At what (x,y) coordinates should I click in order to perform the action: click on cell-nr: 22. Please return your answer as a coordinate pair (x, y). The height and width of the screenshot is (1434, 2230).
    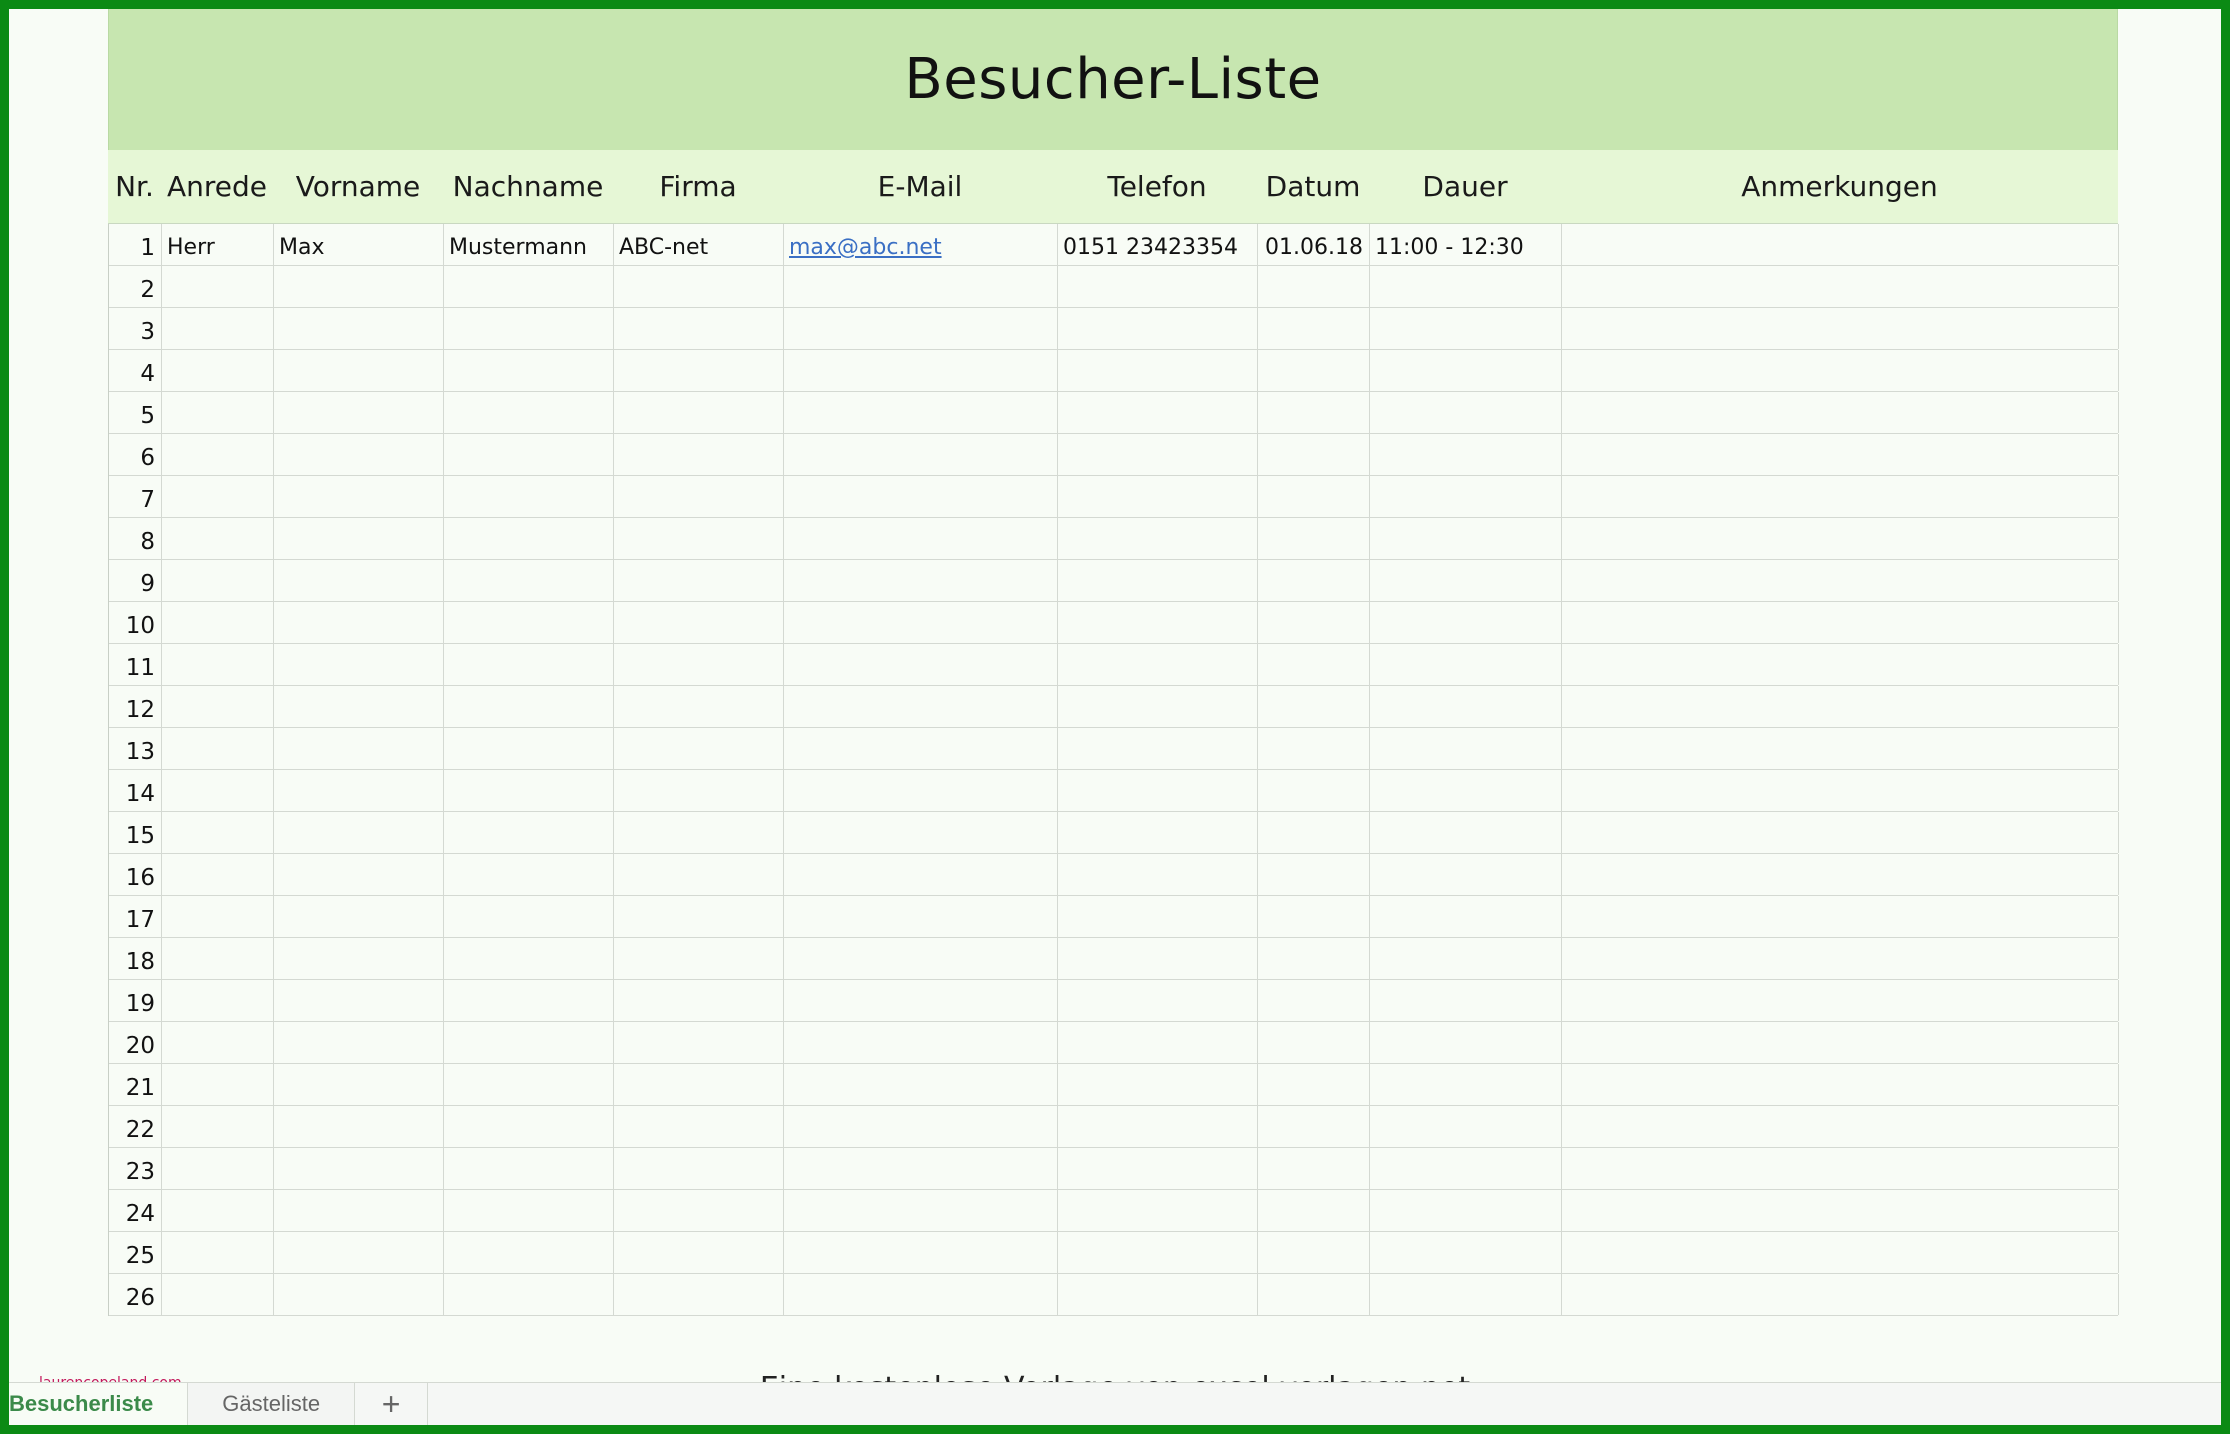
    Looking at the image, I should click on (135, 1126).